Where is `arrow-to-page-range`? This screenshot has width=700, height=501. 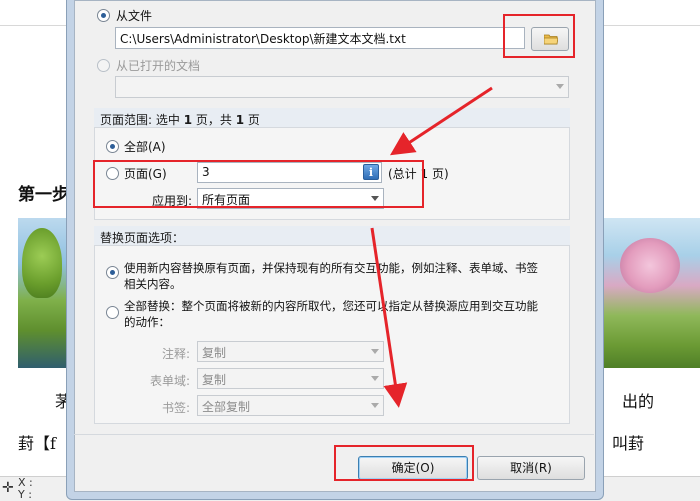 arrow-to-page-range is located at coordinates (441, 121).